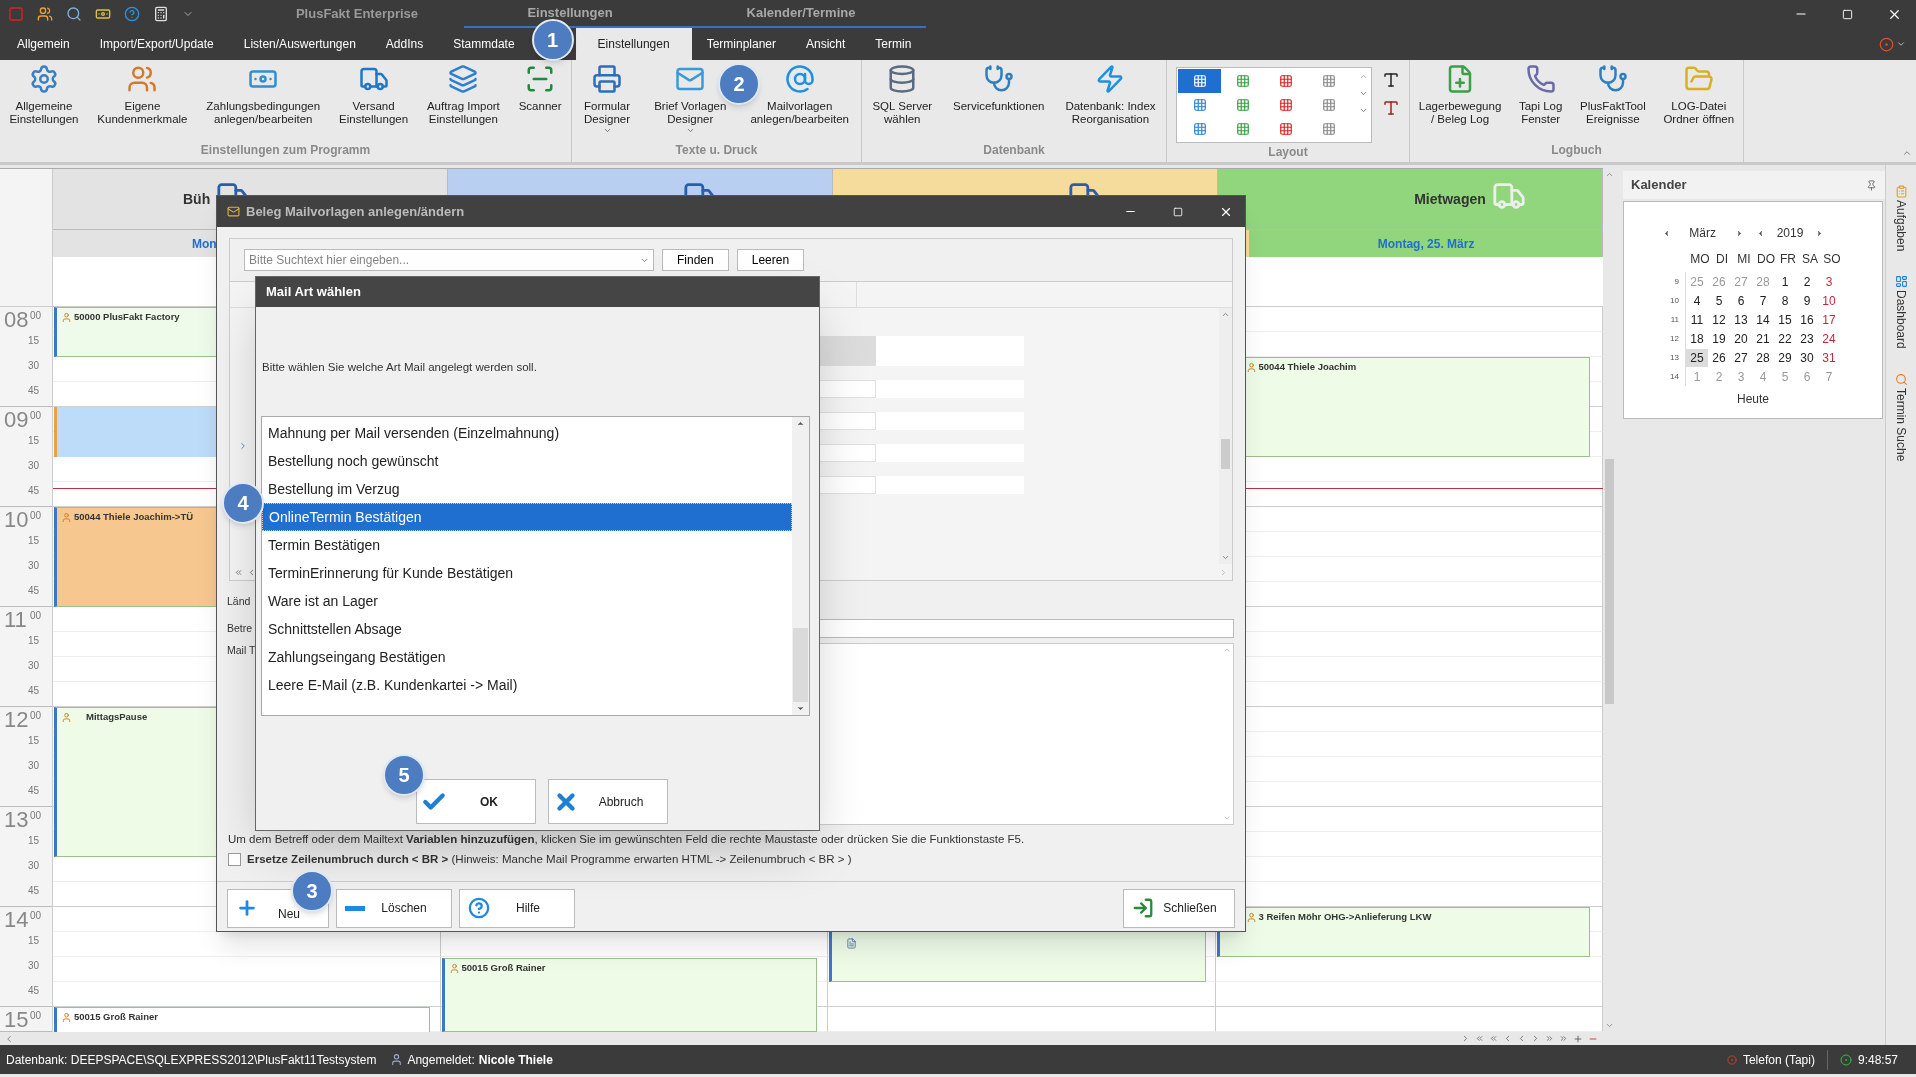  What do you see at coordinates (1700, 259) in the screenshot?
I see `weekday-label: MO` at bounding box center [1700, 259].